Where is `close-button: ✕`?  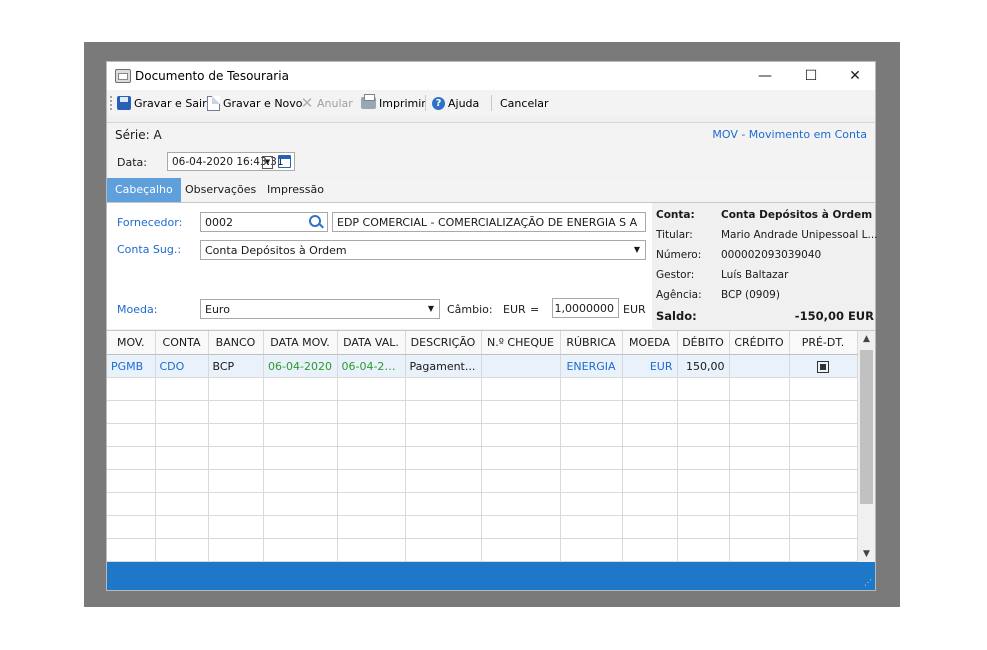 close-button: ✕ is located at coordinates (855, 76).